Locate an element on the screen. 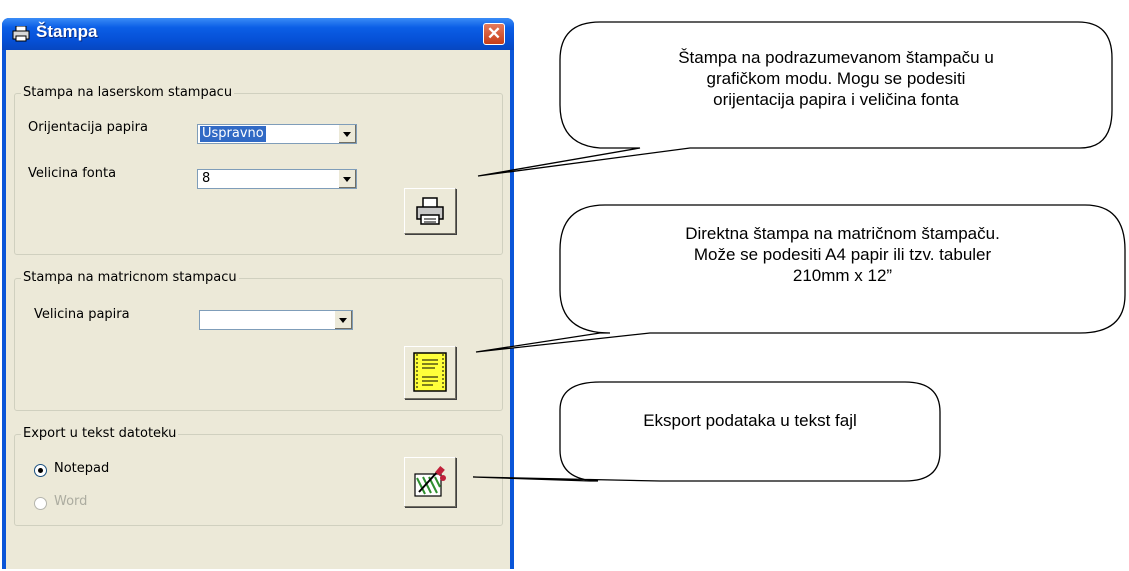 The width and height of the screenshot is (1129, 571). laser-callout-line-1: Štampa na podrazumevanom štampaču u is located at coordinates (836, 57).